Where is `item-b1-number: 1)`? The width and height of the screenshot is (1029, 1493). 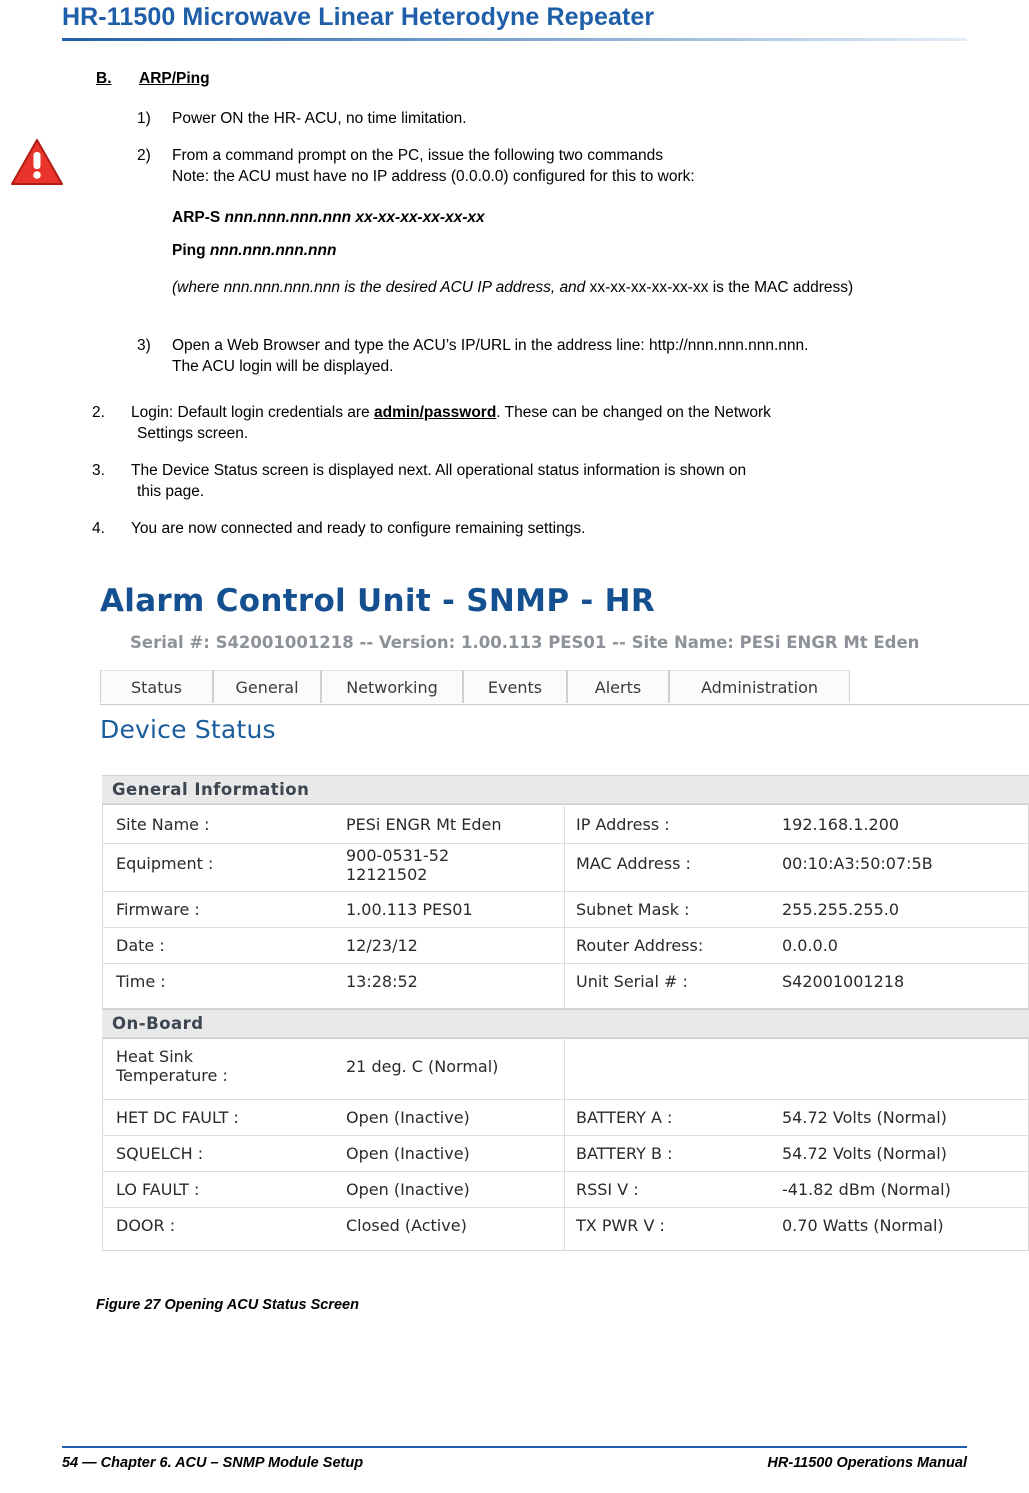
item-b1-number: 1) is located at coordinates (144, 118).